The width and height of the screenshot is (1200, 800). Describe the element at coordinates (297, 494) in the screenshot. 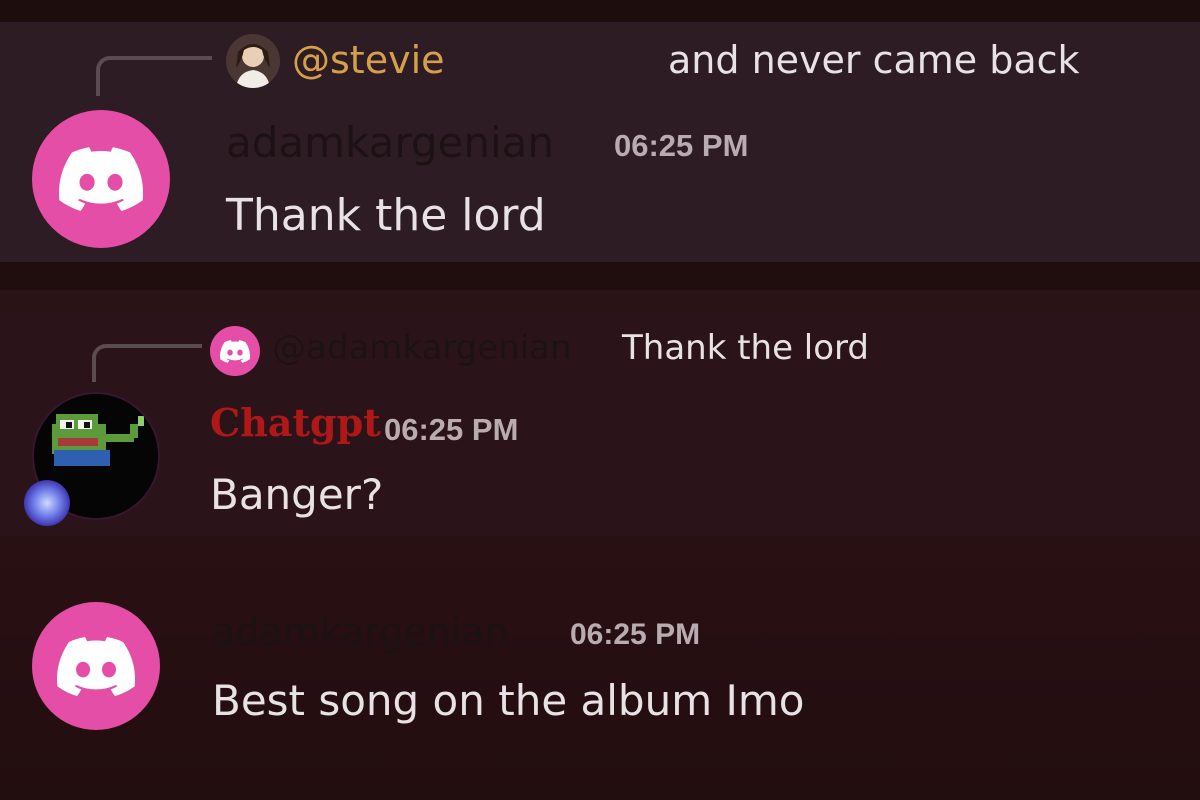

I see `message-body: Banger?` at that location.